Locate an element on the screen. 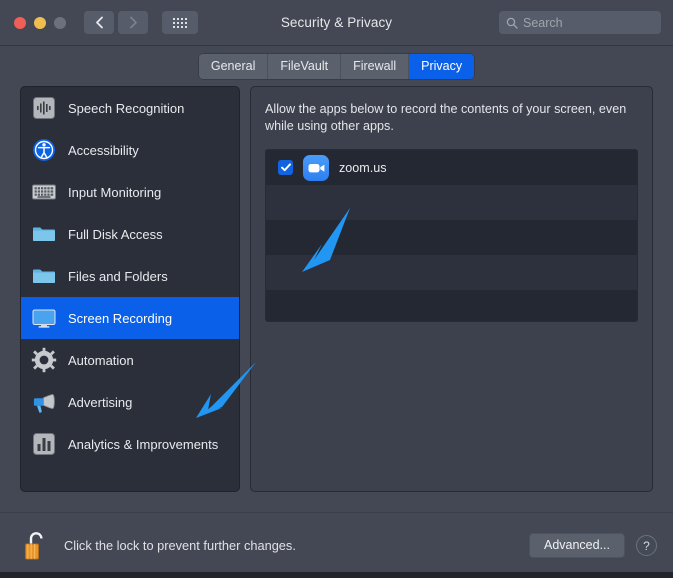  tab-general: General is located at coordinates (233, 66).